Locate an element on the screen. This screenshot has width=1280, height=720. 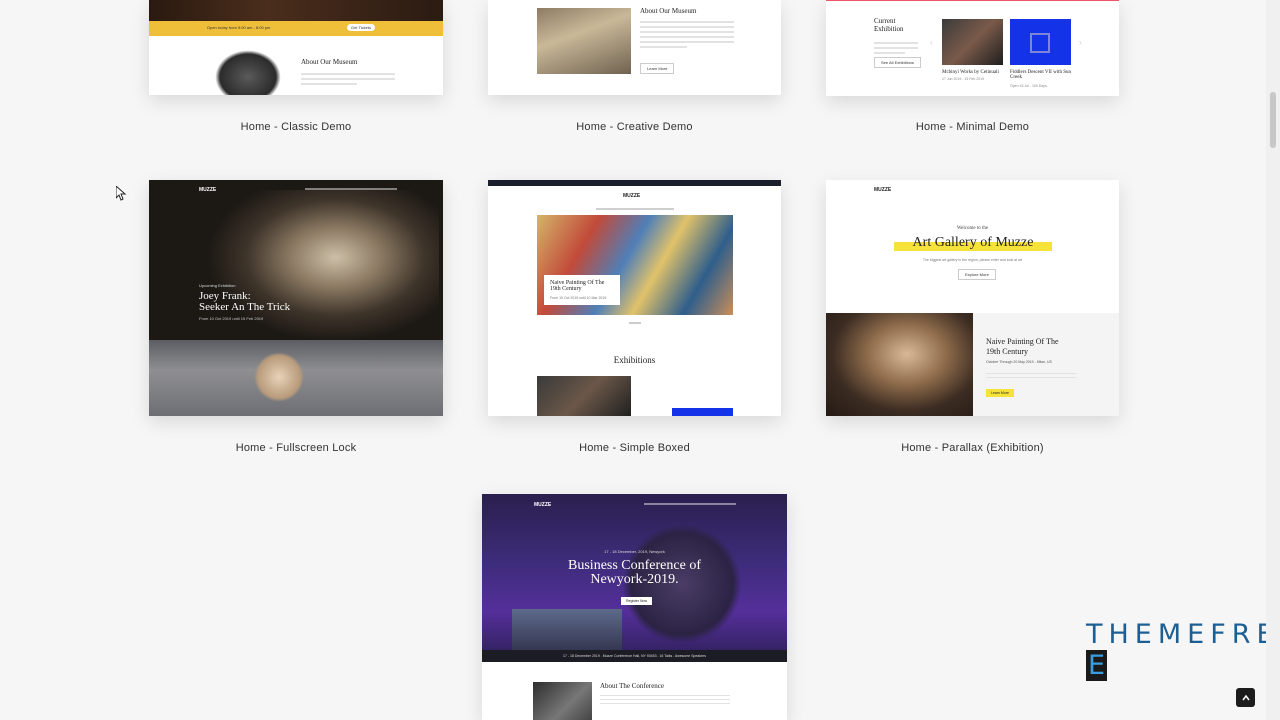
portrait-image is located at coordinates (296, 378).